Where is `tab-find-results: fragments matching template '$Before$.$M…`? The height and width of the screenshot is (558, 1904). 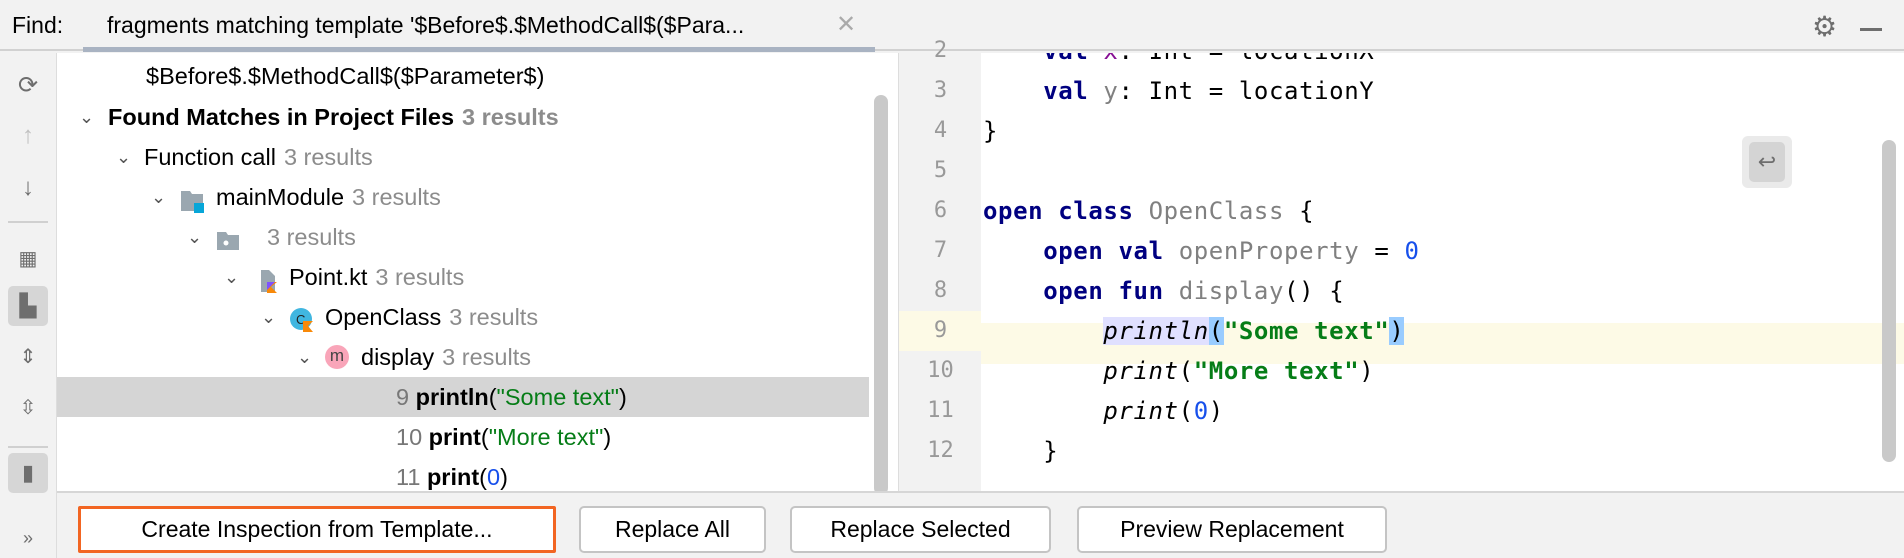 tab-find-results: fragments matching template '$Before$.$M… is located at coordinates (425, 25).